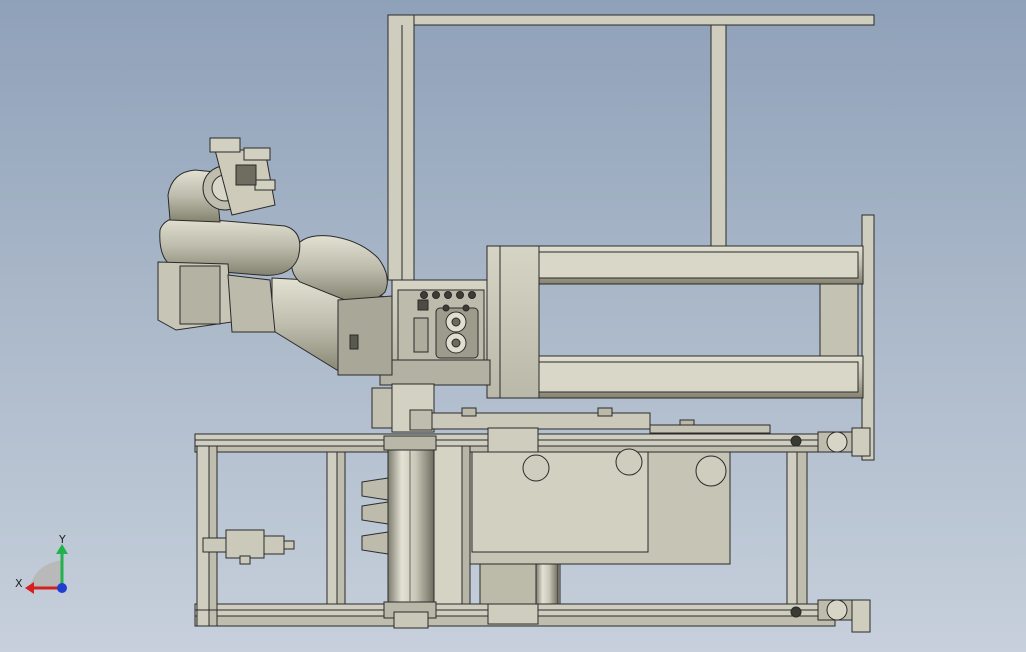 This screenshot has width=1026, height=652. I want to click on storage-box, so click(600, 526).